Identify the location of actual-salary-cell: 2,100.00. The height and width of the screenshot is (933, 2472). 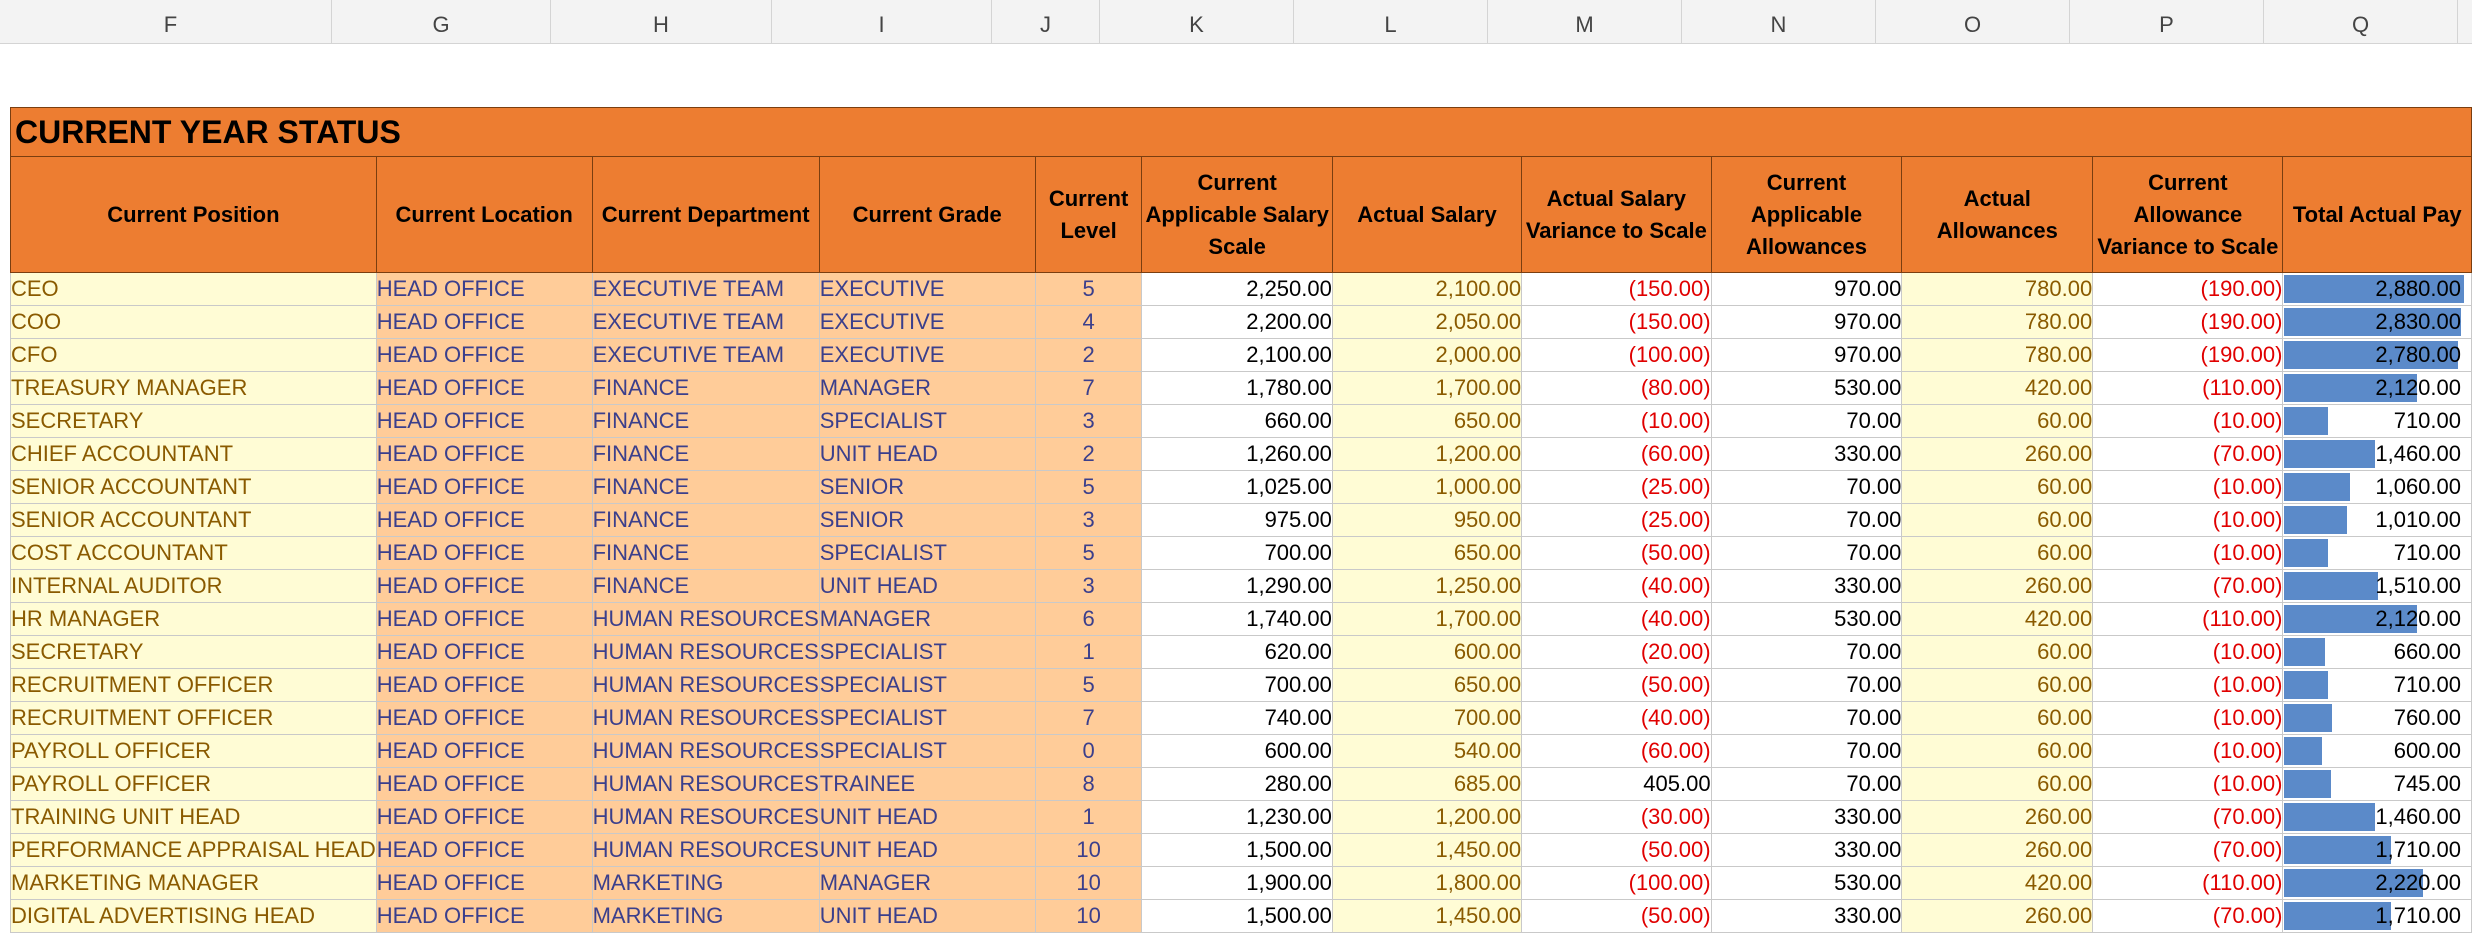
(1427, 289).